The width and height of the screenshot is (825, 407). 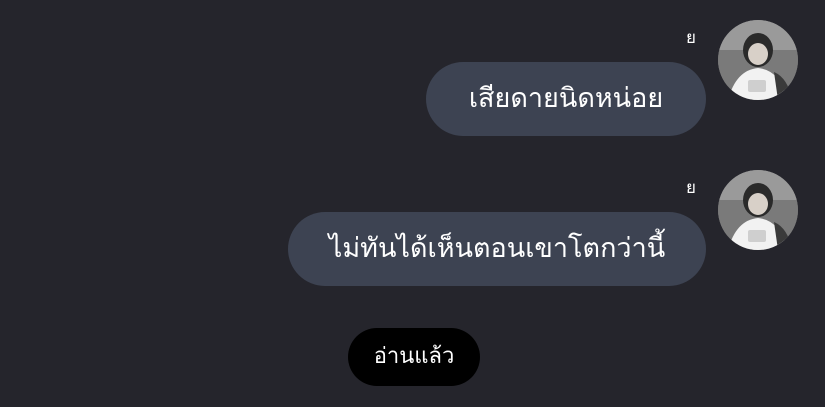 I want to click on read-receipt-badge: อ่านแล้ว, so click(x=414, y=357).